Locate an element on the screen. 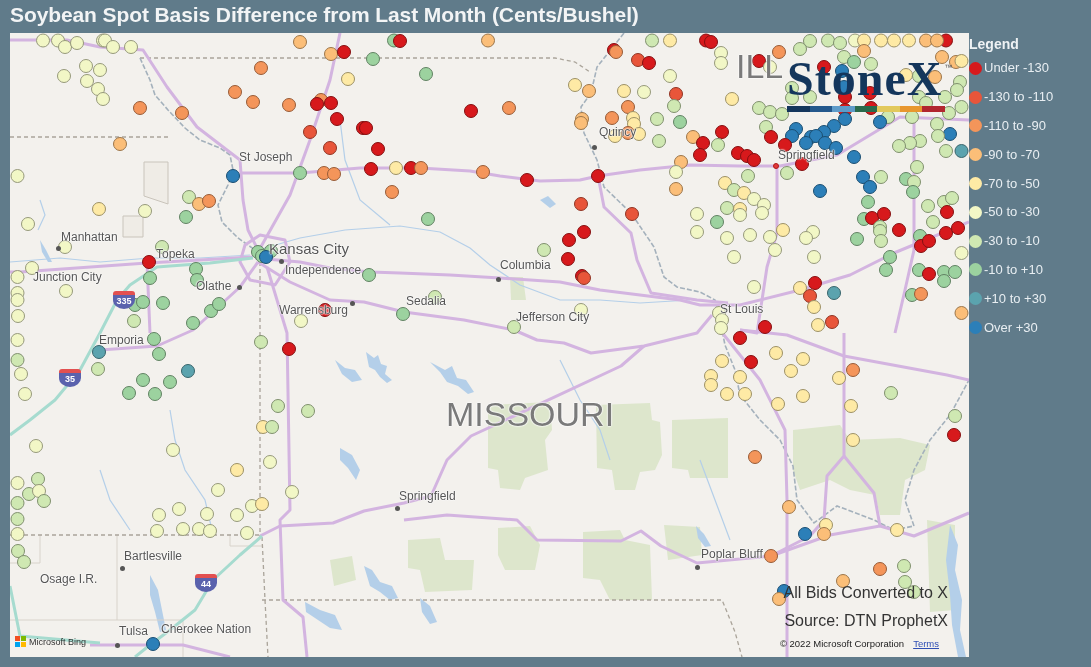  county-line is located at coordinates (246, 540).